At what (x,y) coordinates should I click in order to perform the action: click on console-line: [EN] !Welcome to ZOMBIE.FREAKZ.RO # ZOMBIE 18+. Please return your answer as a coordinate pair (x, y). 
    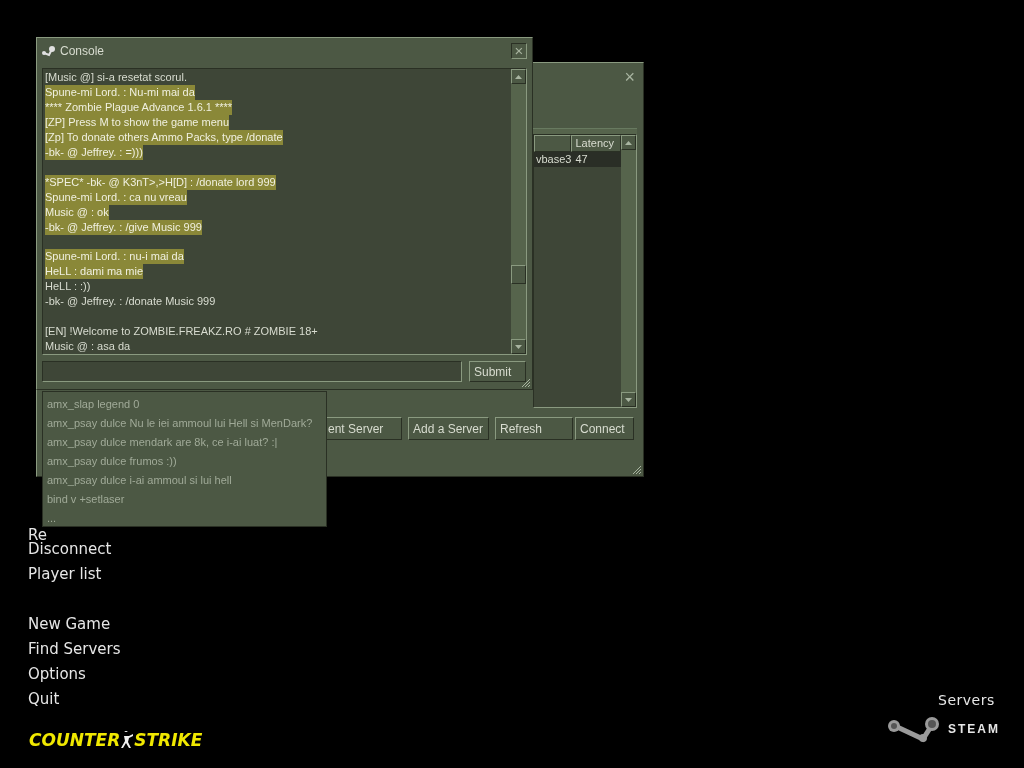
    Looking at the image, I should click on (181, 331).